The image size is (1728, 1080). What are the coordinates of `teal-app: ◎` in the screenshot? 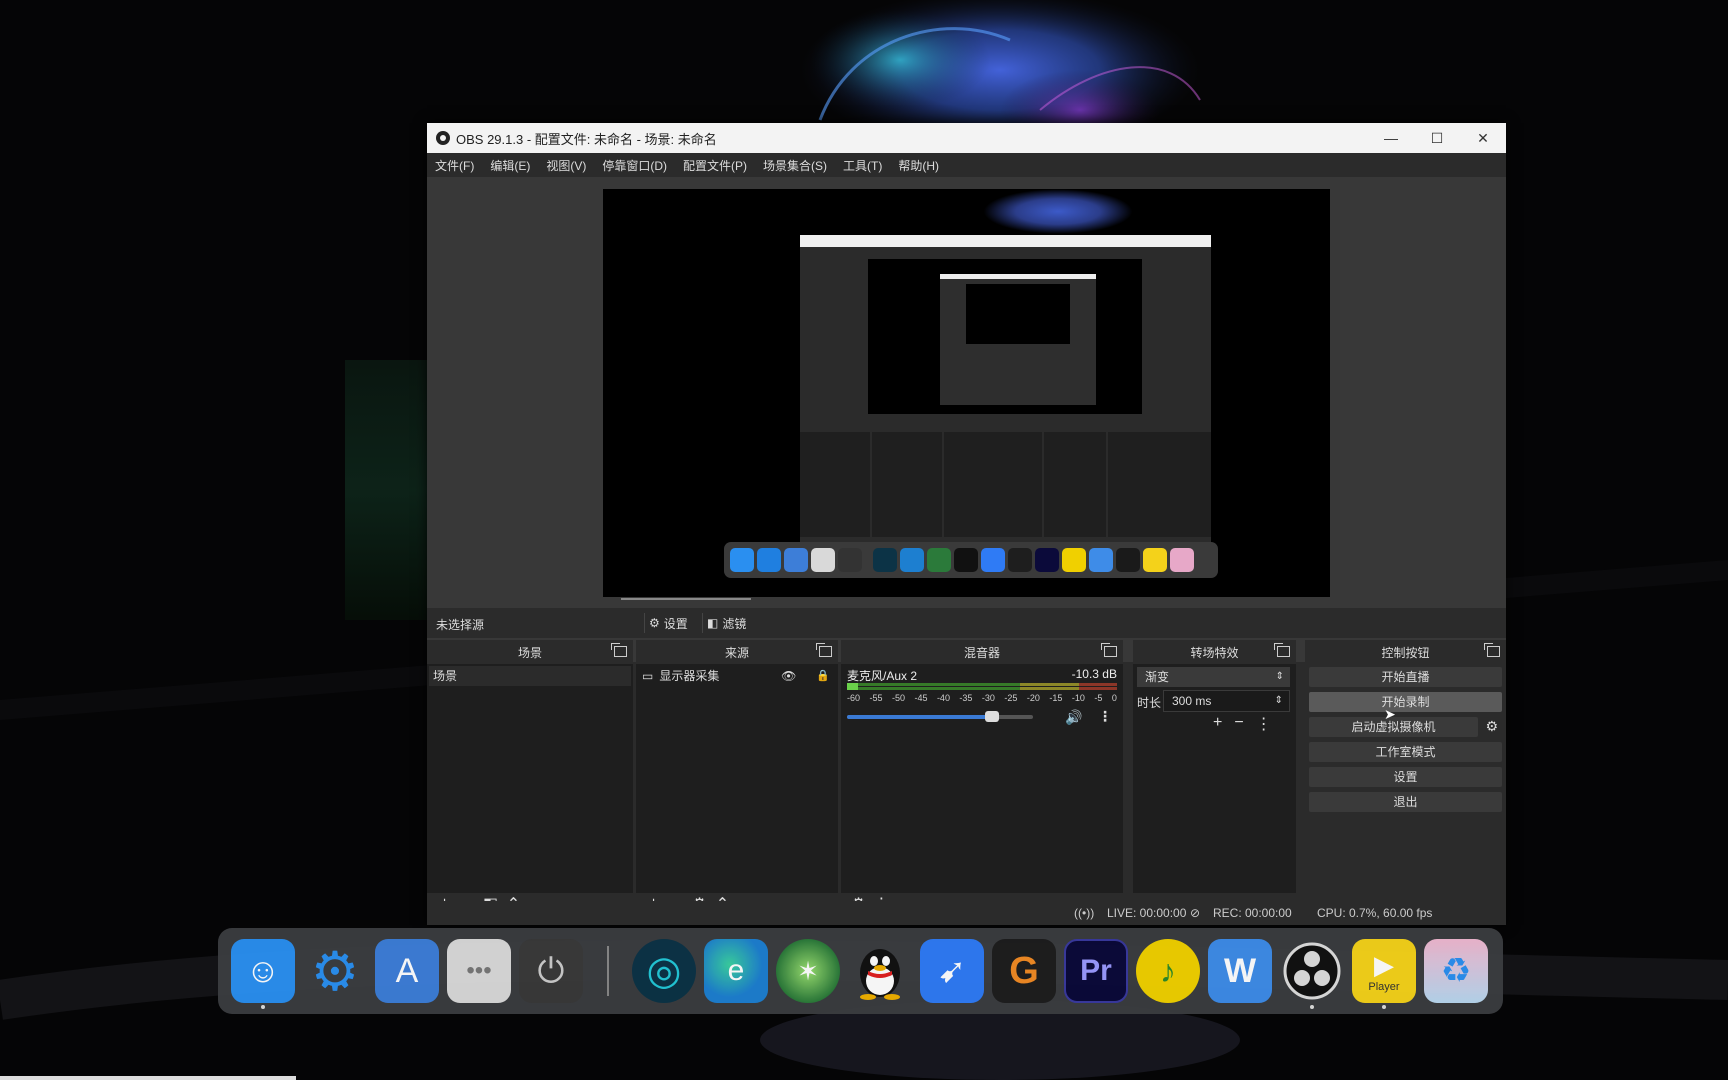 It's located at (664, 971).